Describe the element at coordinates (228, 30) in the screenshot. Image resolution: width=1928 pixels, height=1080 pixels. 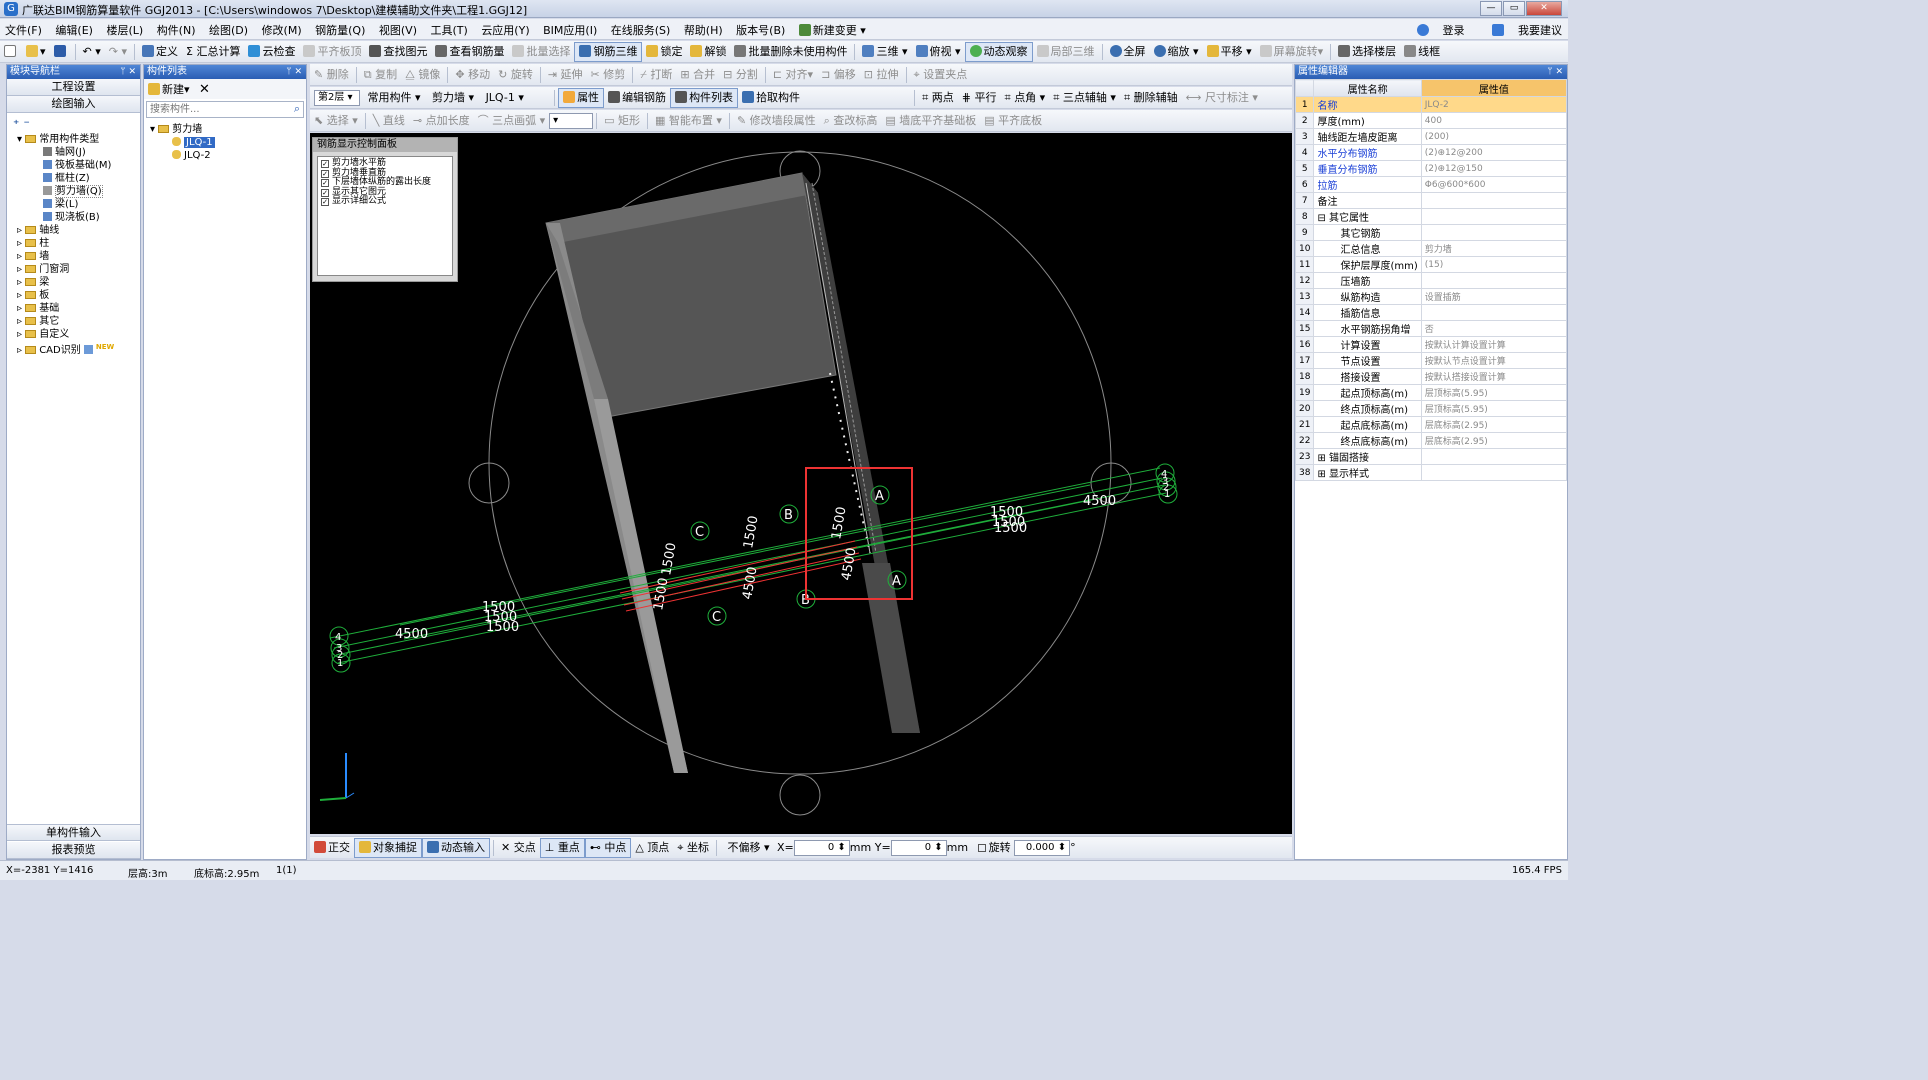
I see `menu-draw: 绘图(D)` at that location.